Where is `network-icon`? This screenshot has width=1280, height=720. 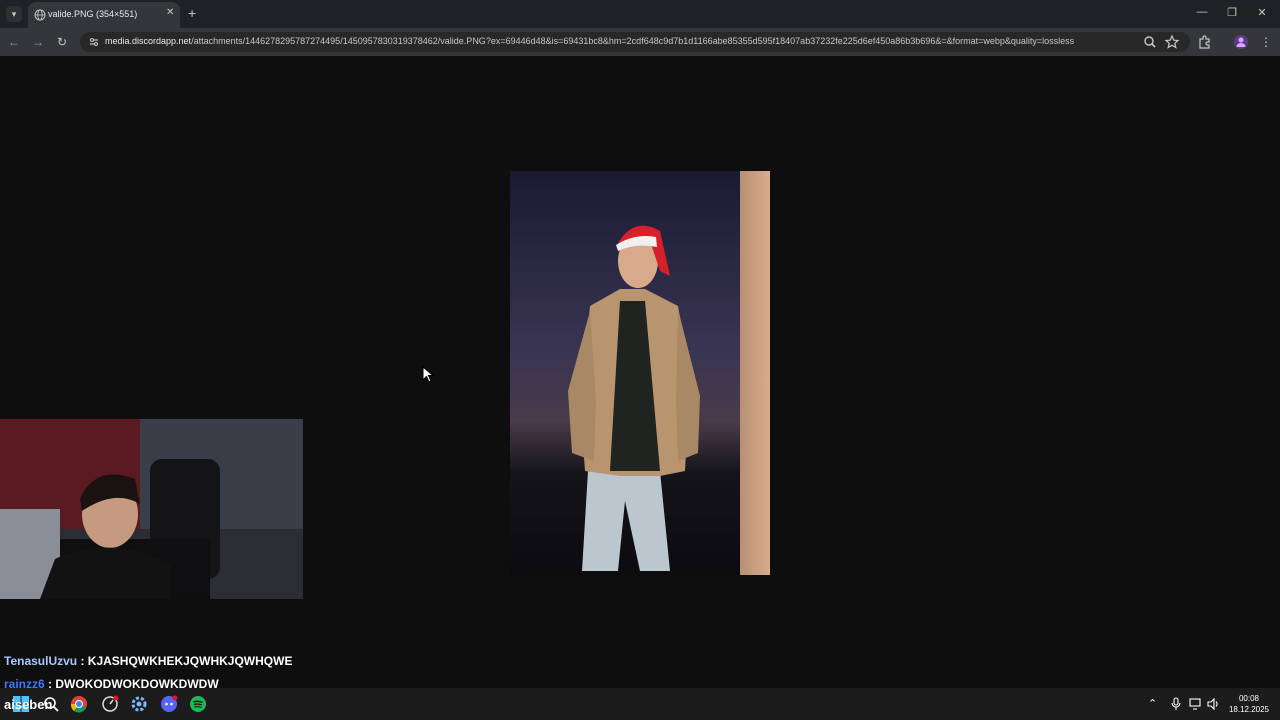
network-icon is located at coordinates (1196, 704).